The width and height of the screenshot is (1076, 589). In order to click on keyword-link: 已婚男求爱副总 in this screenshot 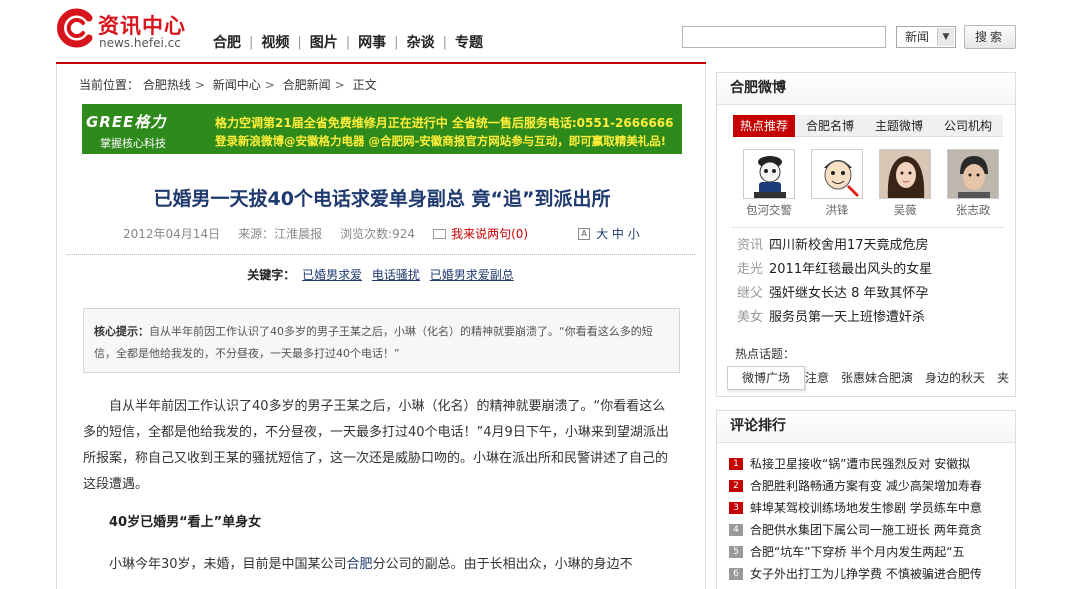, I will do `click(472, 275)`.